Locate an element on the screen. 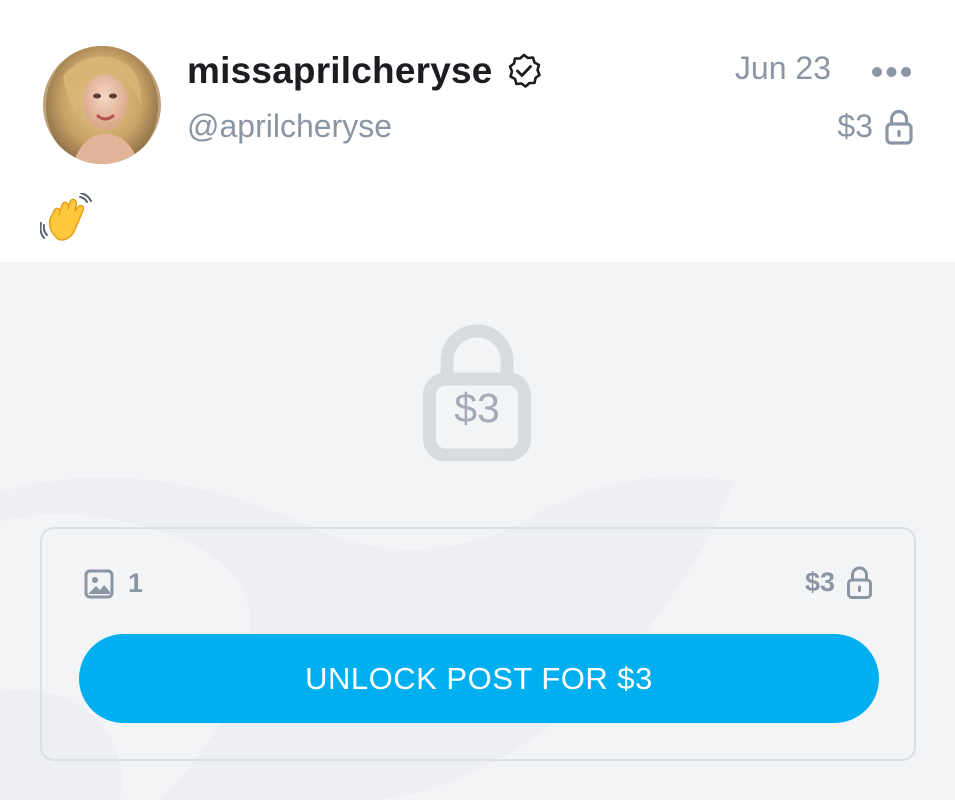  display-name: missaprilcheryse is located at coordinates (340, 71).